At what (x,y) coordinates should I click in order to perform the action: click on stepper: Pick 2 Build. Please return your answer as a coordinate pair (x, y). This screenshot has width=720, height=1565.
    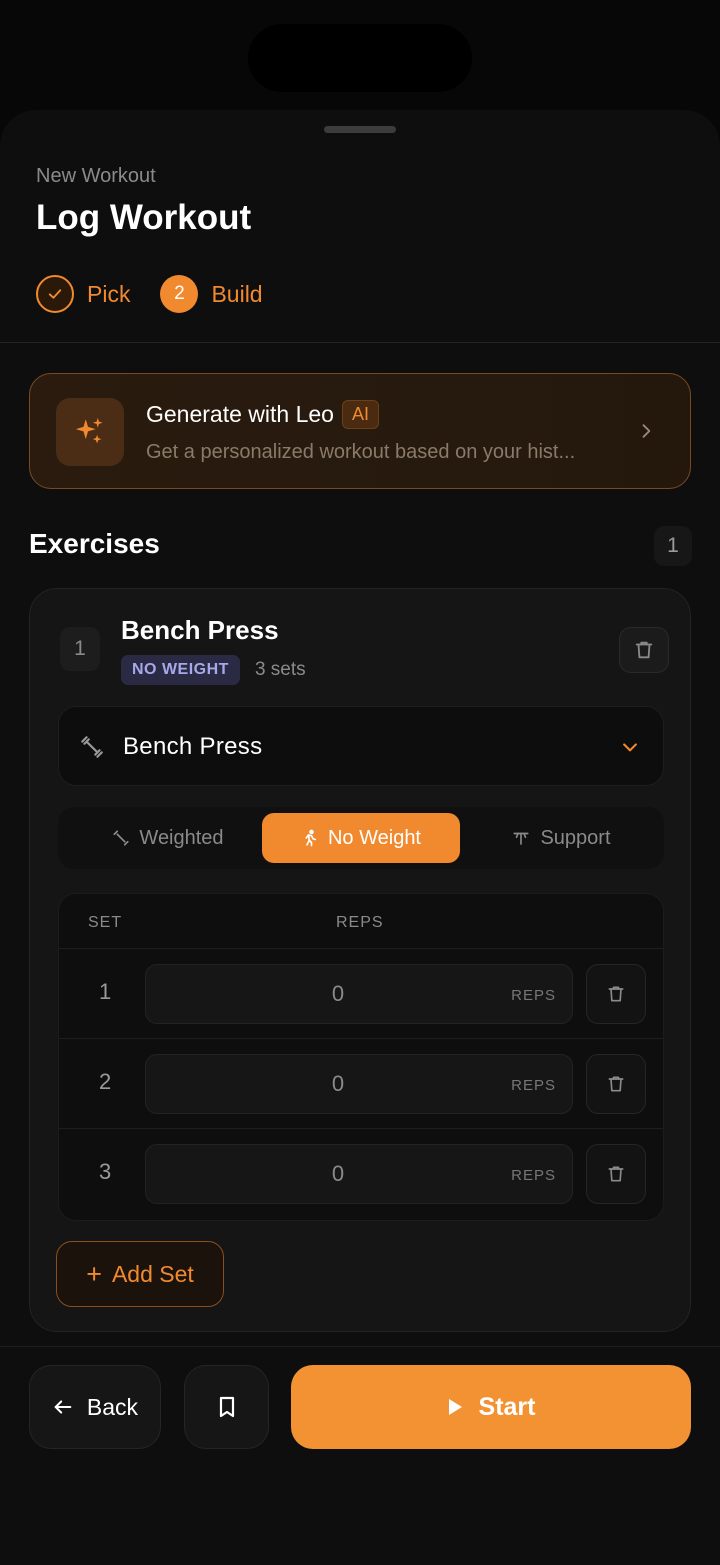
    Looking at the image, I should click on (149, 294).